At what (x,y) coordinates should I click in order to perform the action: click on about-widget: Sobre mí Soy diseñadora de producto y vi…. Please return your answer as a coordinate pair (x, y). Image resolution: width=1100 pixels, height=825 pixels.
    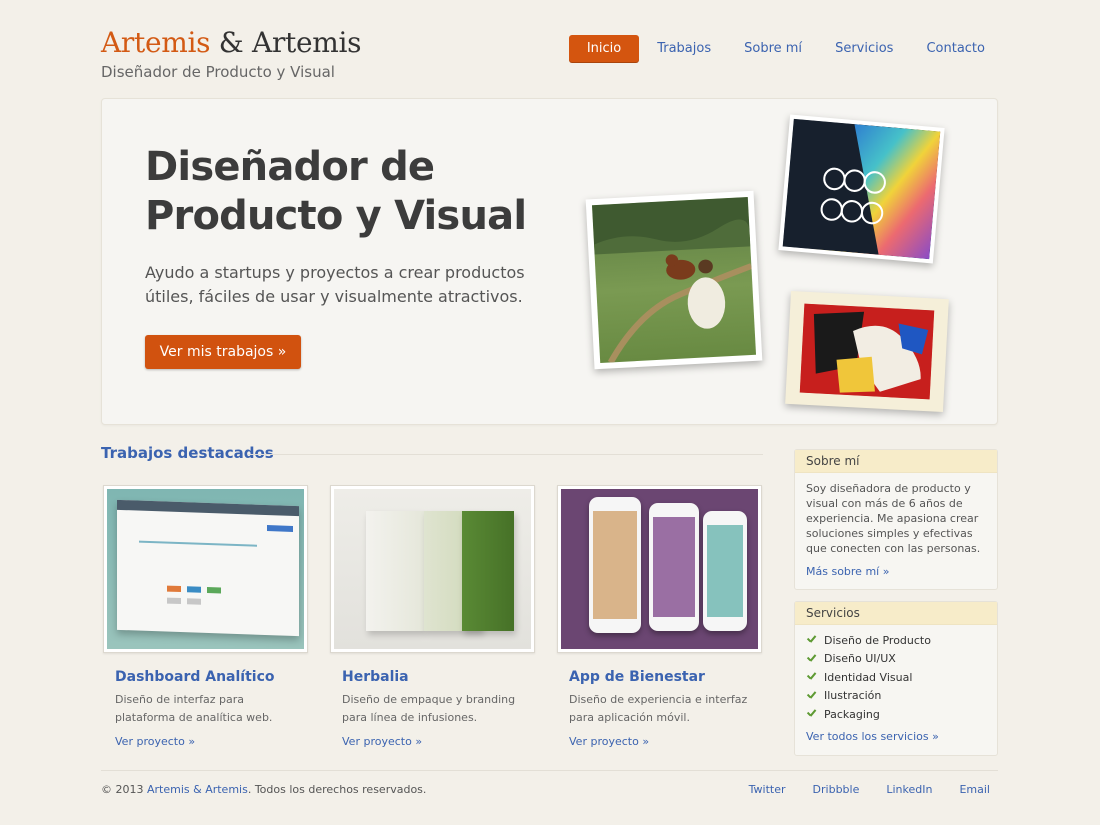
    Looking at the image, I should click on (896, 519).